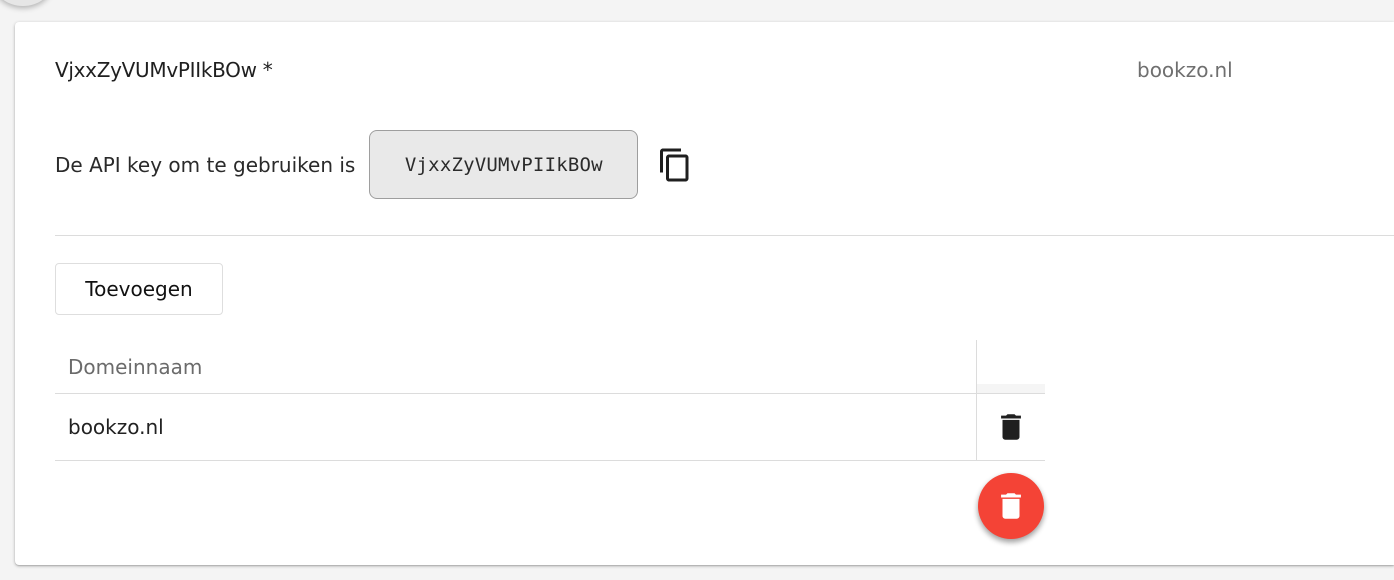 The image size is (1394, 580). I want to click on domain-table: Domeinnaam bookzo.nl, so click(550, 400).